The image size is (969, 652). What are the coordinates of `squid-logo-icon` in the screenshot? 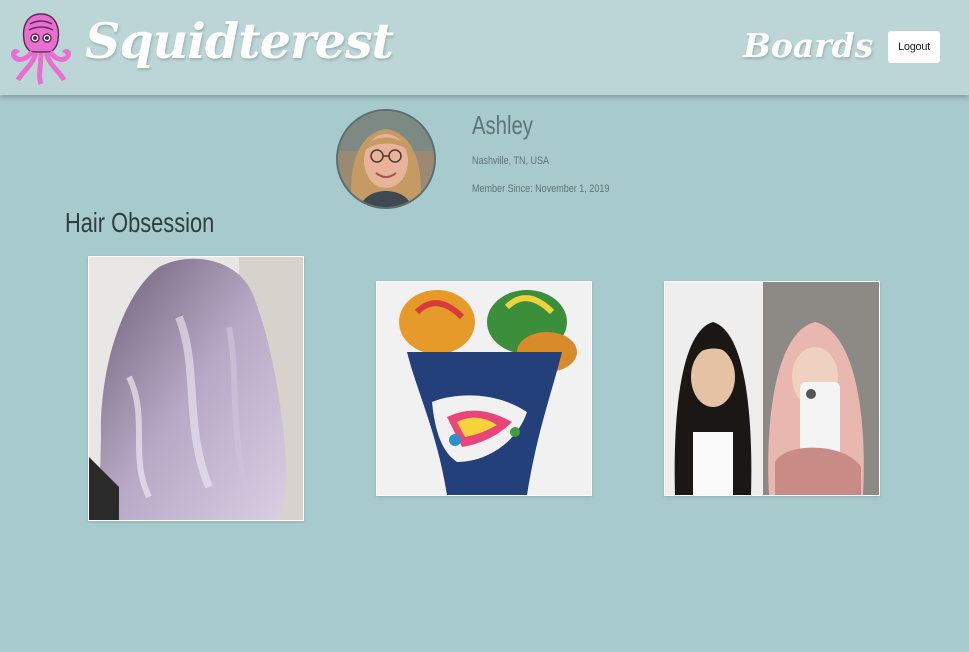 It's located at (41, 48).